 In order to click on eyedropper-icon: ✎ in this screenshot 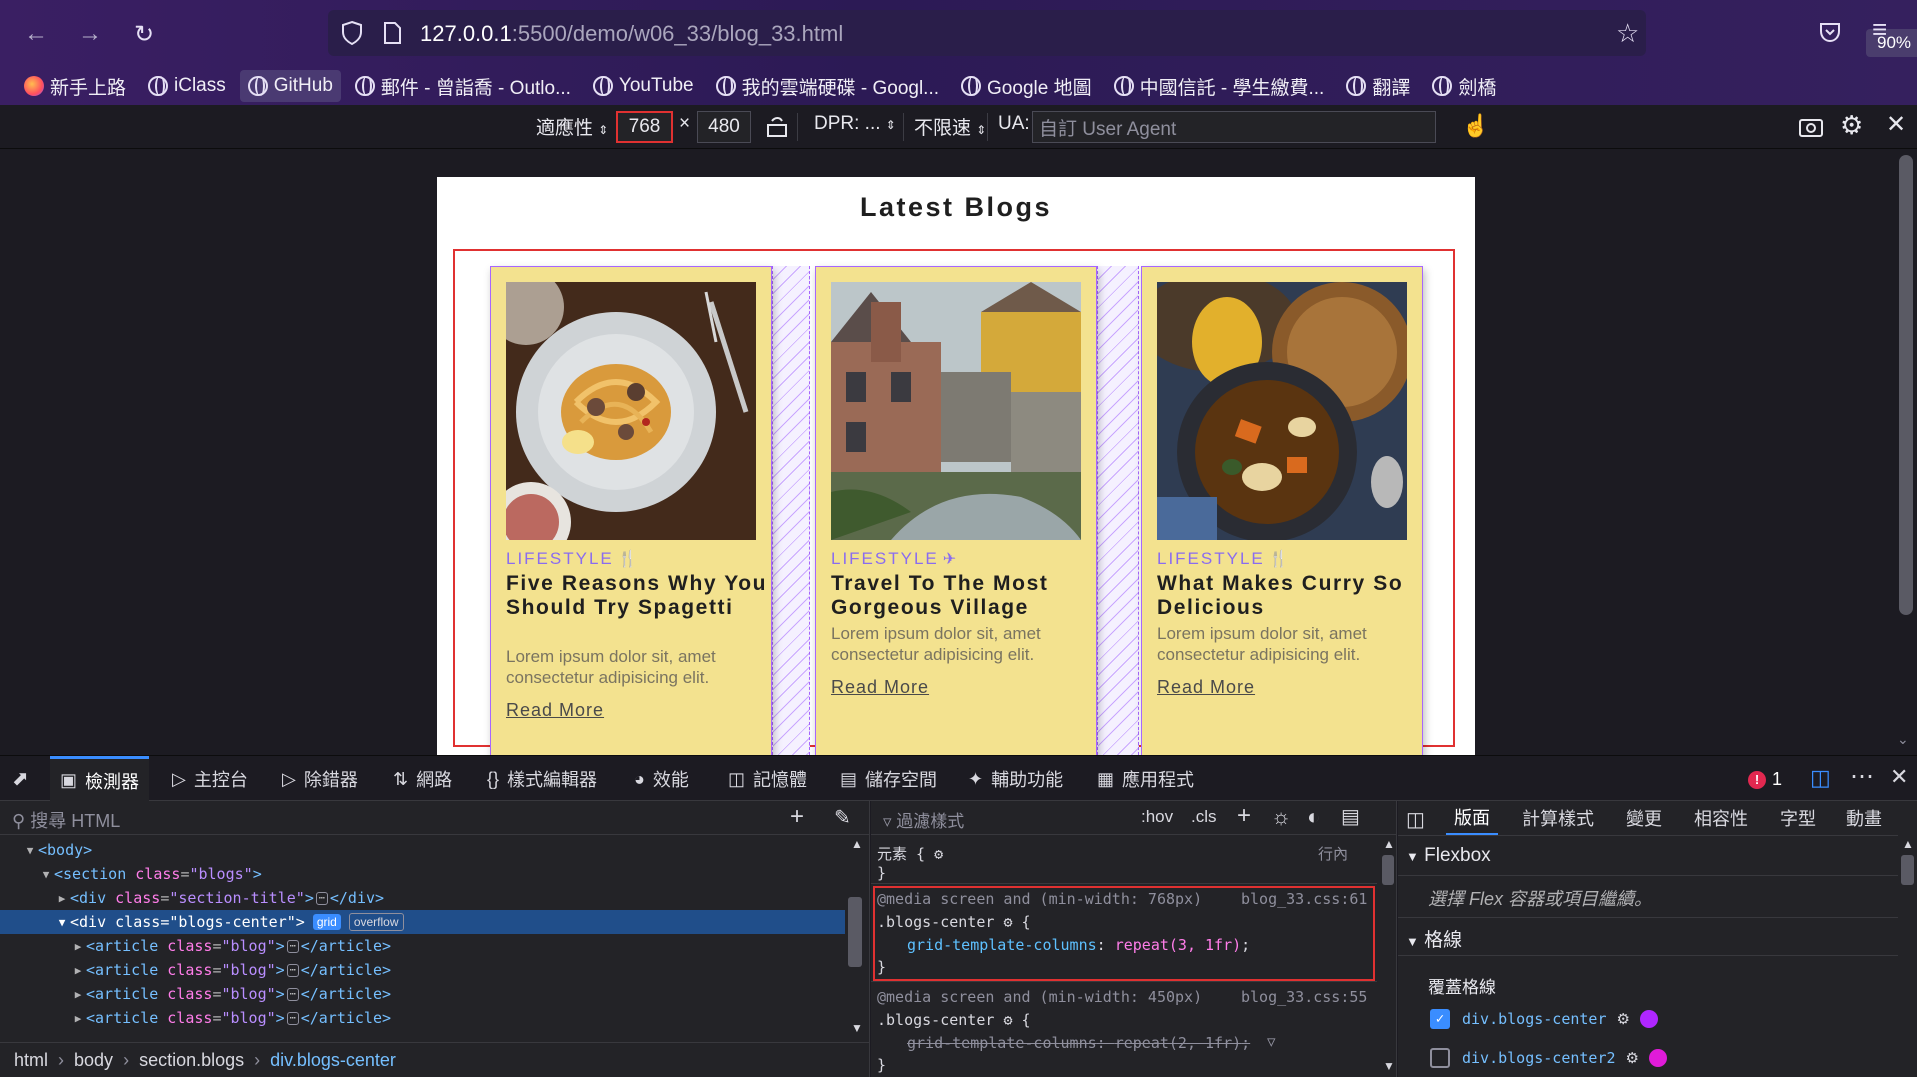, I will do `click(842, 817)`.